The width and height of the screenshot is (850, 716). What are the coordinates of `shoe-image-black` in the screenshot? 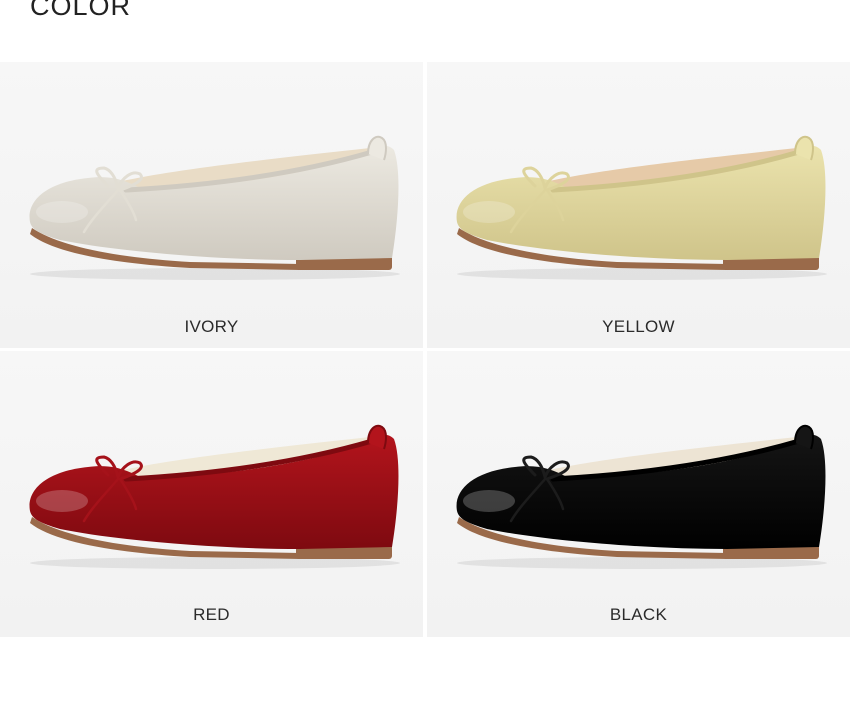 It's located at (641, 496).